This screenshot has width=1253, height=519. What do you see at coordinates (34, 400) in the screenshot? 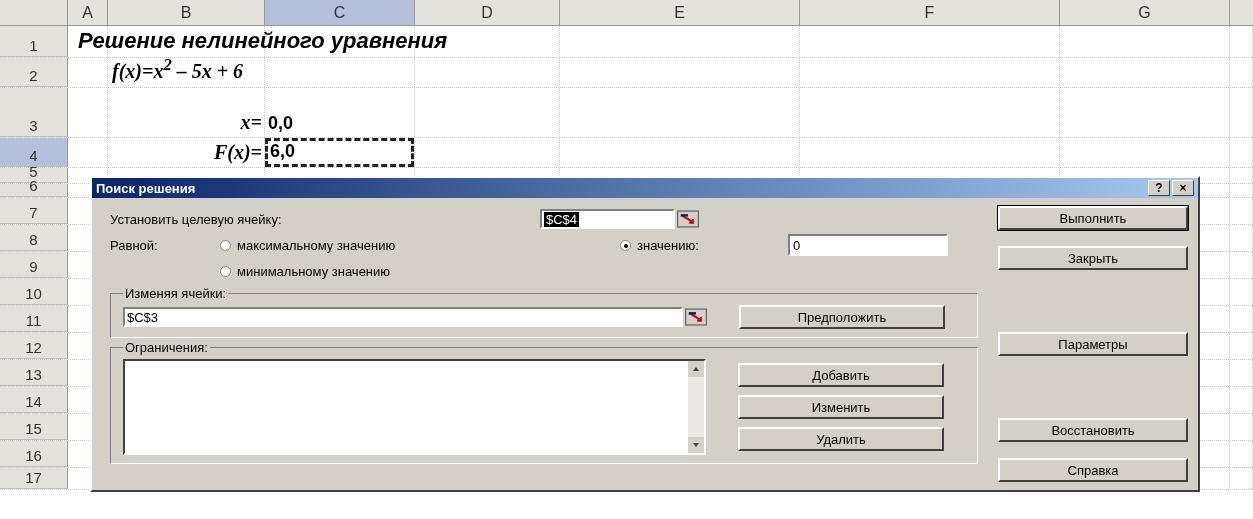
I see `row-header: 14` at bounding box center [34, 400].